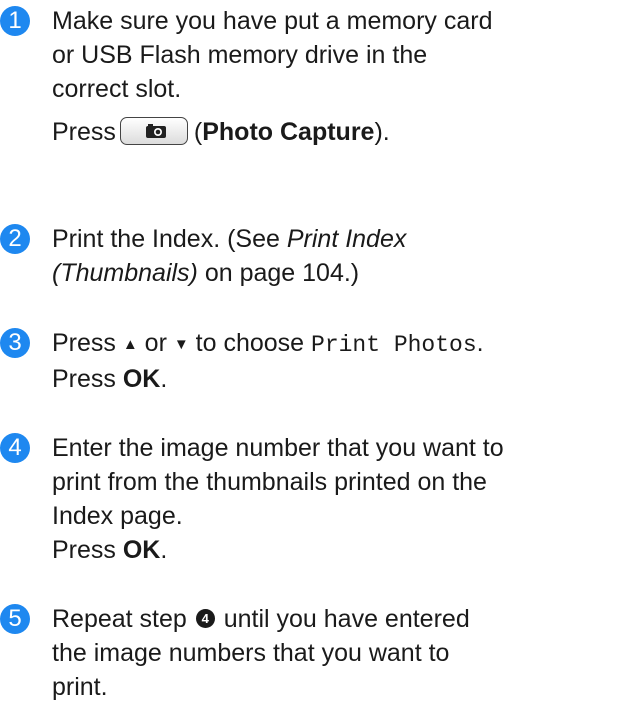 Image resolution: width=623 pixels, height=704 pixels. Describe the element at coordinates (181, 344) in the screenshot. I see `down-arrow-icon: ▼` at that location.